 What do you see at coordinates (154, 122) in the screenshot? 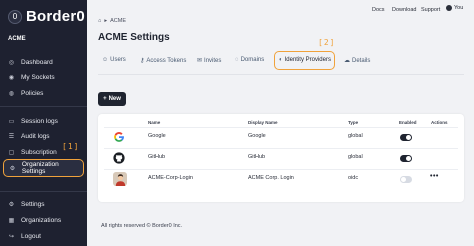
I see `column-header-name: Name` at bounding box center [154, 122].